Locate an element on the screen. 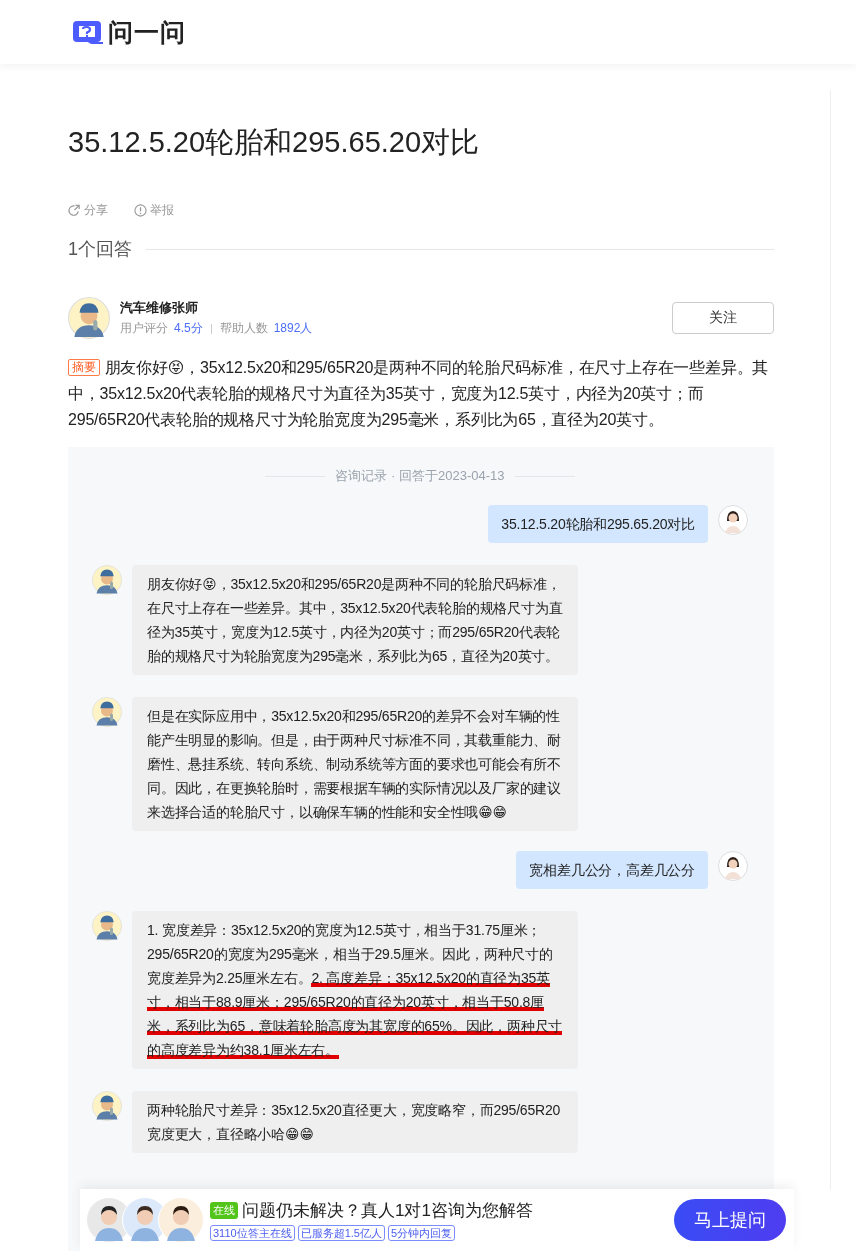  message-text: 1. 宽度差异：35x12.5x20的宽度为12.5英寸，相当于31.75厘米；295/65R20的宽度为295毫米，相当于29.5厘米。因此，两种尺寸的宽度差异为2.25厘米左右。2. 高度差异：35x12.5x20的直径为35英寸，相当于88.9厘米；295/65R20的直径为20英寸，相当于50.8厘米，系列比为65，意味着轮胎高度为其宽度的65%。因此，两种尺寸的高度差异为约38.1厘米左右。 is located at coordinates (355, 991).